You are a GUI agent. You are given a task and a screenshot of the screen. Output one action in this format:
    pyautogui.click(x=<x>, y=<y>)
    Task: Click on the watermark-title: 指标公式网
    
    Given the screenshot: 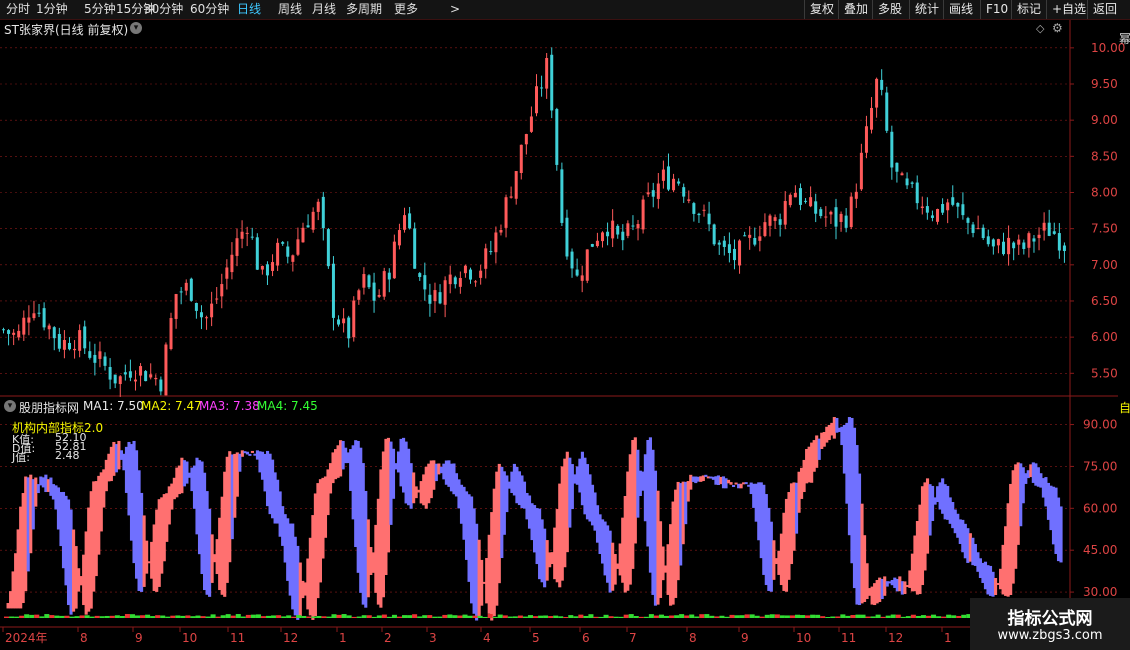 What is the action you would take?
    pyautogui.click(x=1050, y=619)
    